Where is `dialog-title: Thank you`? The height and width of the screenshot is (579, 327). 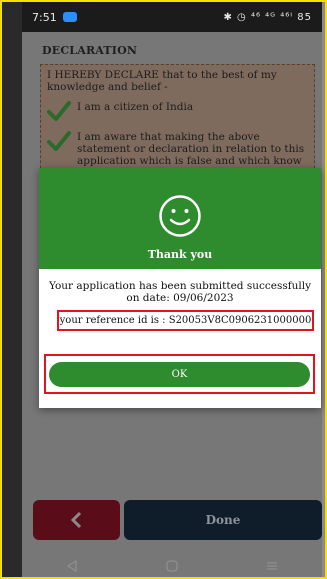 dialog-title: Thank you is located at coordinates (180, 254).